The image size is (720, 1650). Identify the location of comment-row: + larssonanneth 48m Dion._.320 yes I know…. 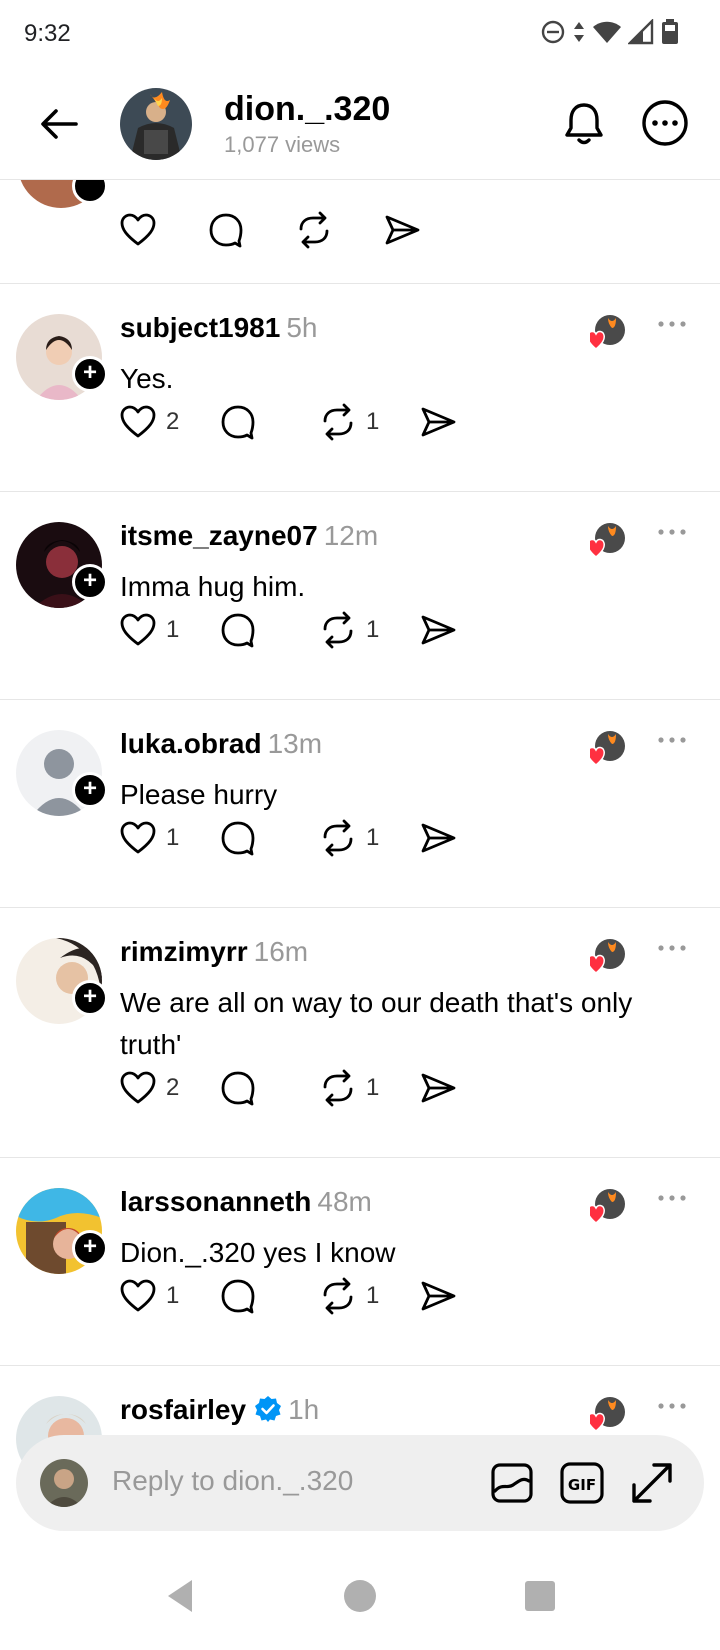
(360, 1262).